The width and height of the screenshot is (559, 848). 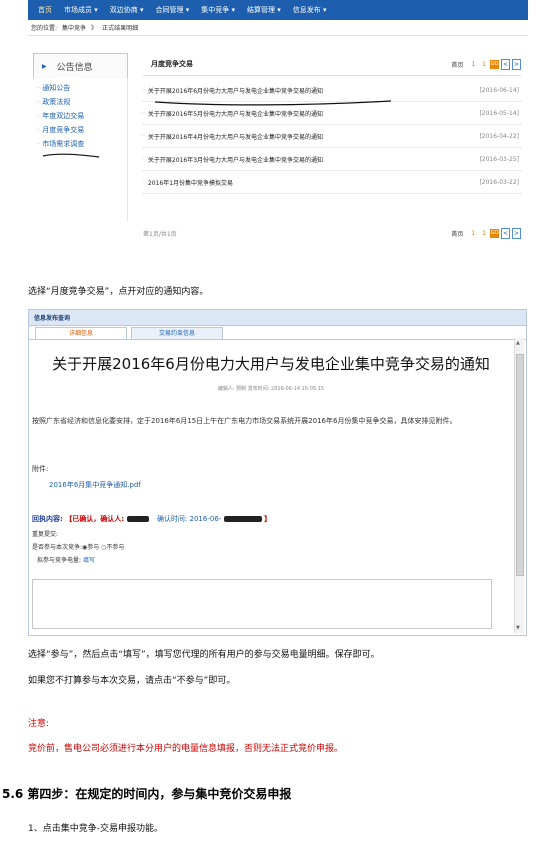 I want to click on notice-panel-footer: 第1页/共1页 首页 1 1 GO < >, so click(x=332, y=233).